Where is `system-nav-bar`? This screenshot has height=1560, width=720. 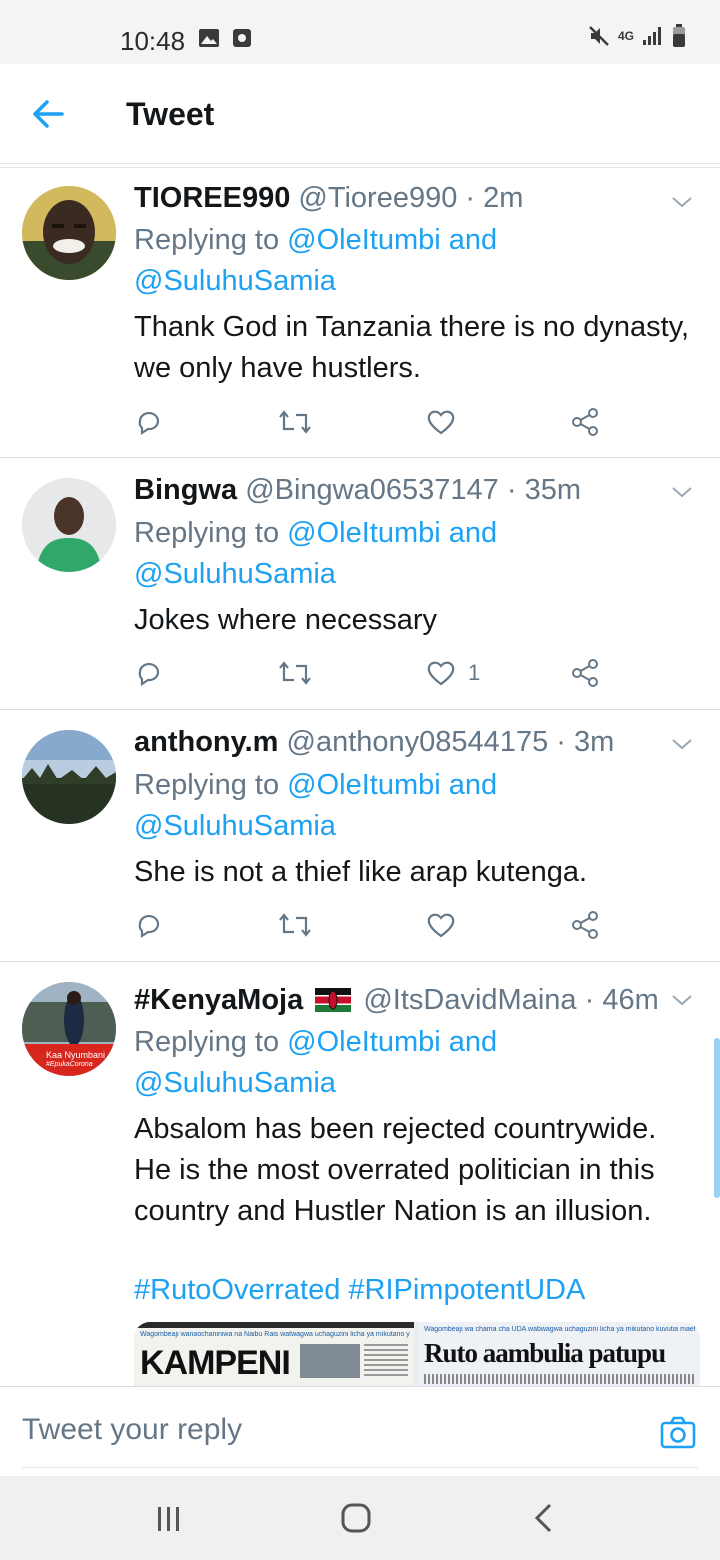 system-nav-bar is located at coordinates (360, 1518).